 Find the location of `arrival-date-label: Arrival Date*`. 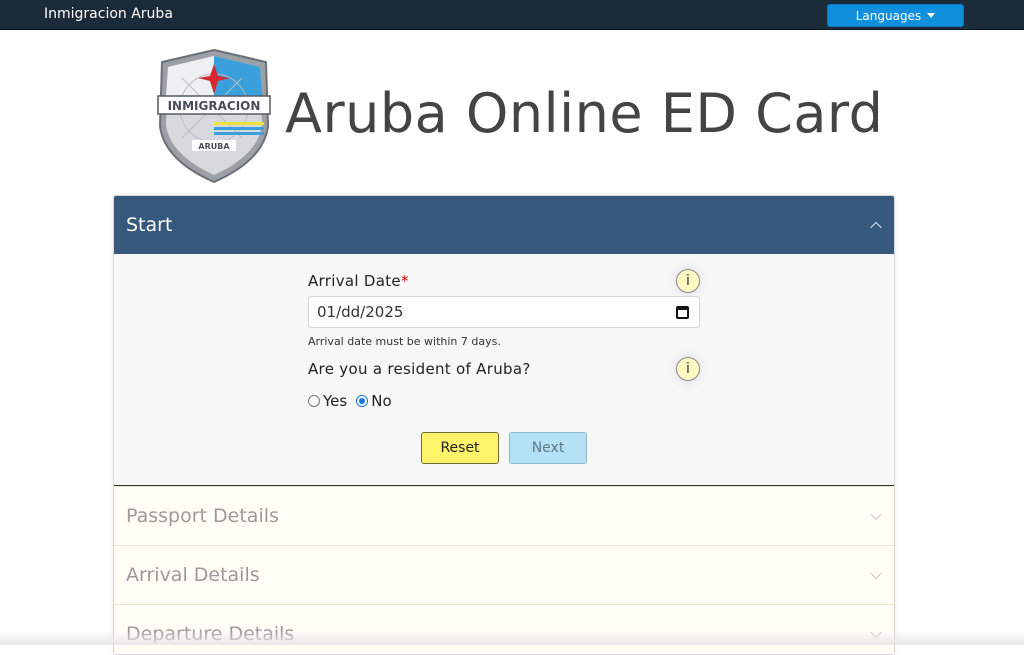

arrival-date-label: Arrival Date* is located at coordinates (358, 281).